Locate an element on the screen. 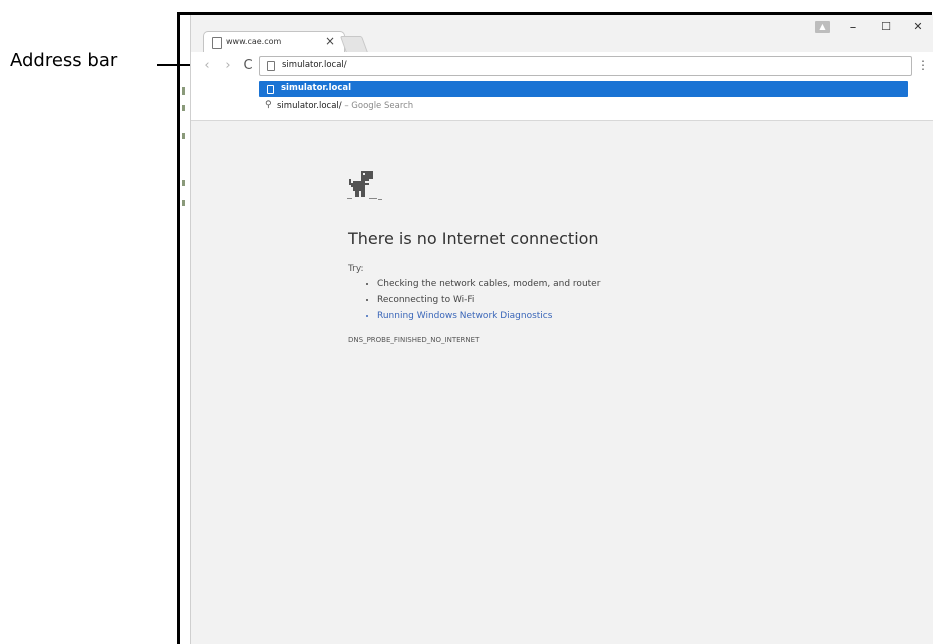 The height and width of the screenshot is (644, 934). tab-www-cae-com: www.cae.com × is located at coordinates (274, 42).